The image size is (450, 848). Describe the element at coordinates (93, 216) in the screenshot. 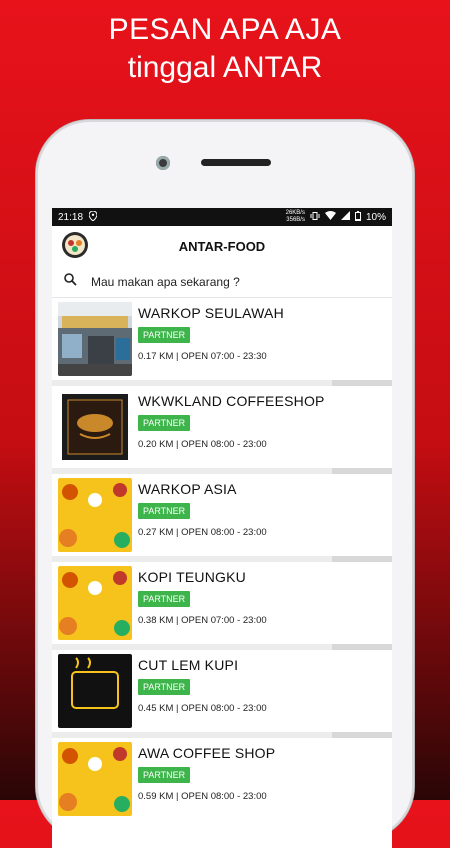

I see `location-icon` at that location.